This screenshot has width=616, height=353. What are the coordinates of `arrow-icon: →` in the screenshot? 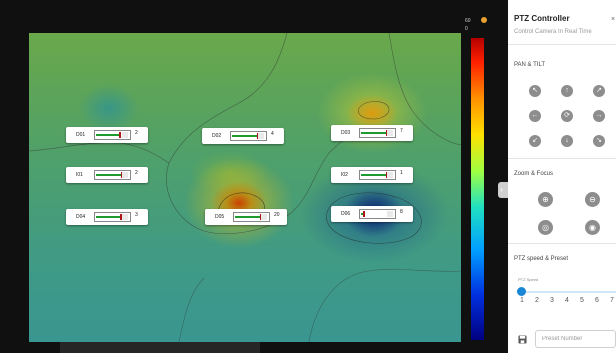 It's located at (599, 115).